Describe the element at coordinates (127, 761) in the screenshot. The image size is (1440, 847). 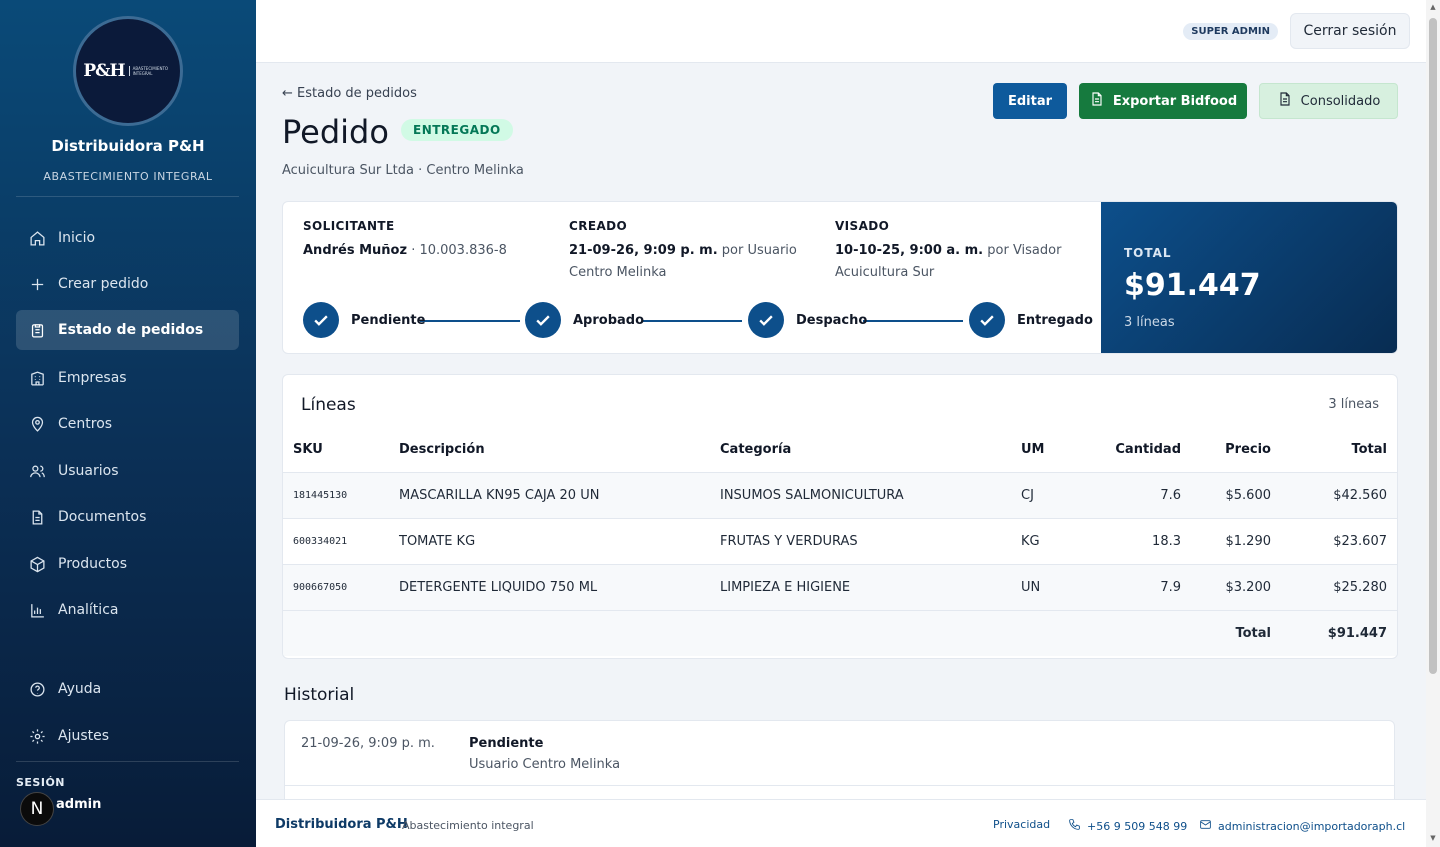
I see `sidebar-divider` at that location.